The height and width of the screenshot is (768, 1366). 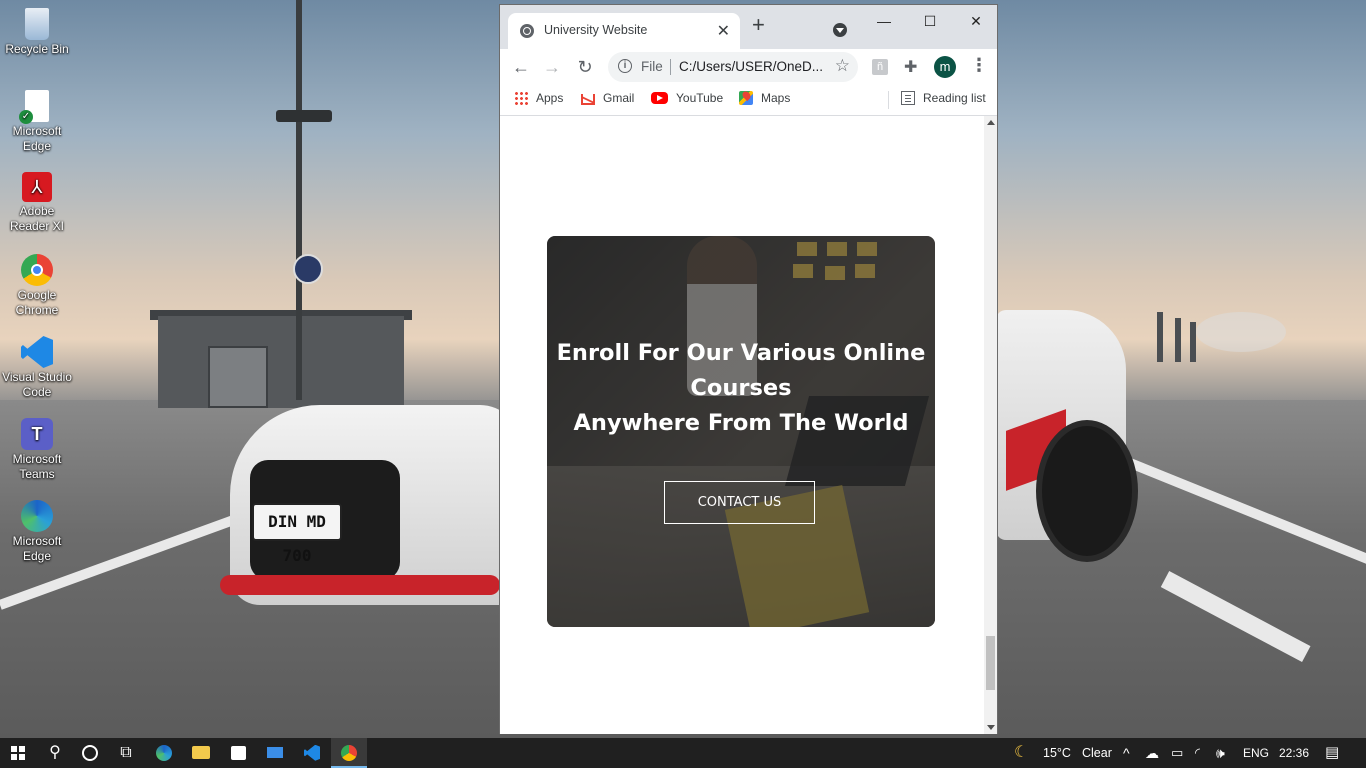 What do you see at coordinates (739, 502) in the screenshot?
I see `contact-us-button: CONTACT US` at bounding box center [739, 502].